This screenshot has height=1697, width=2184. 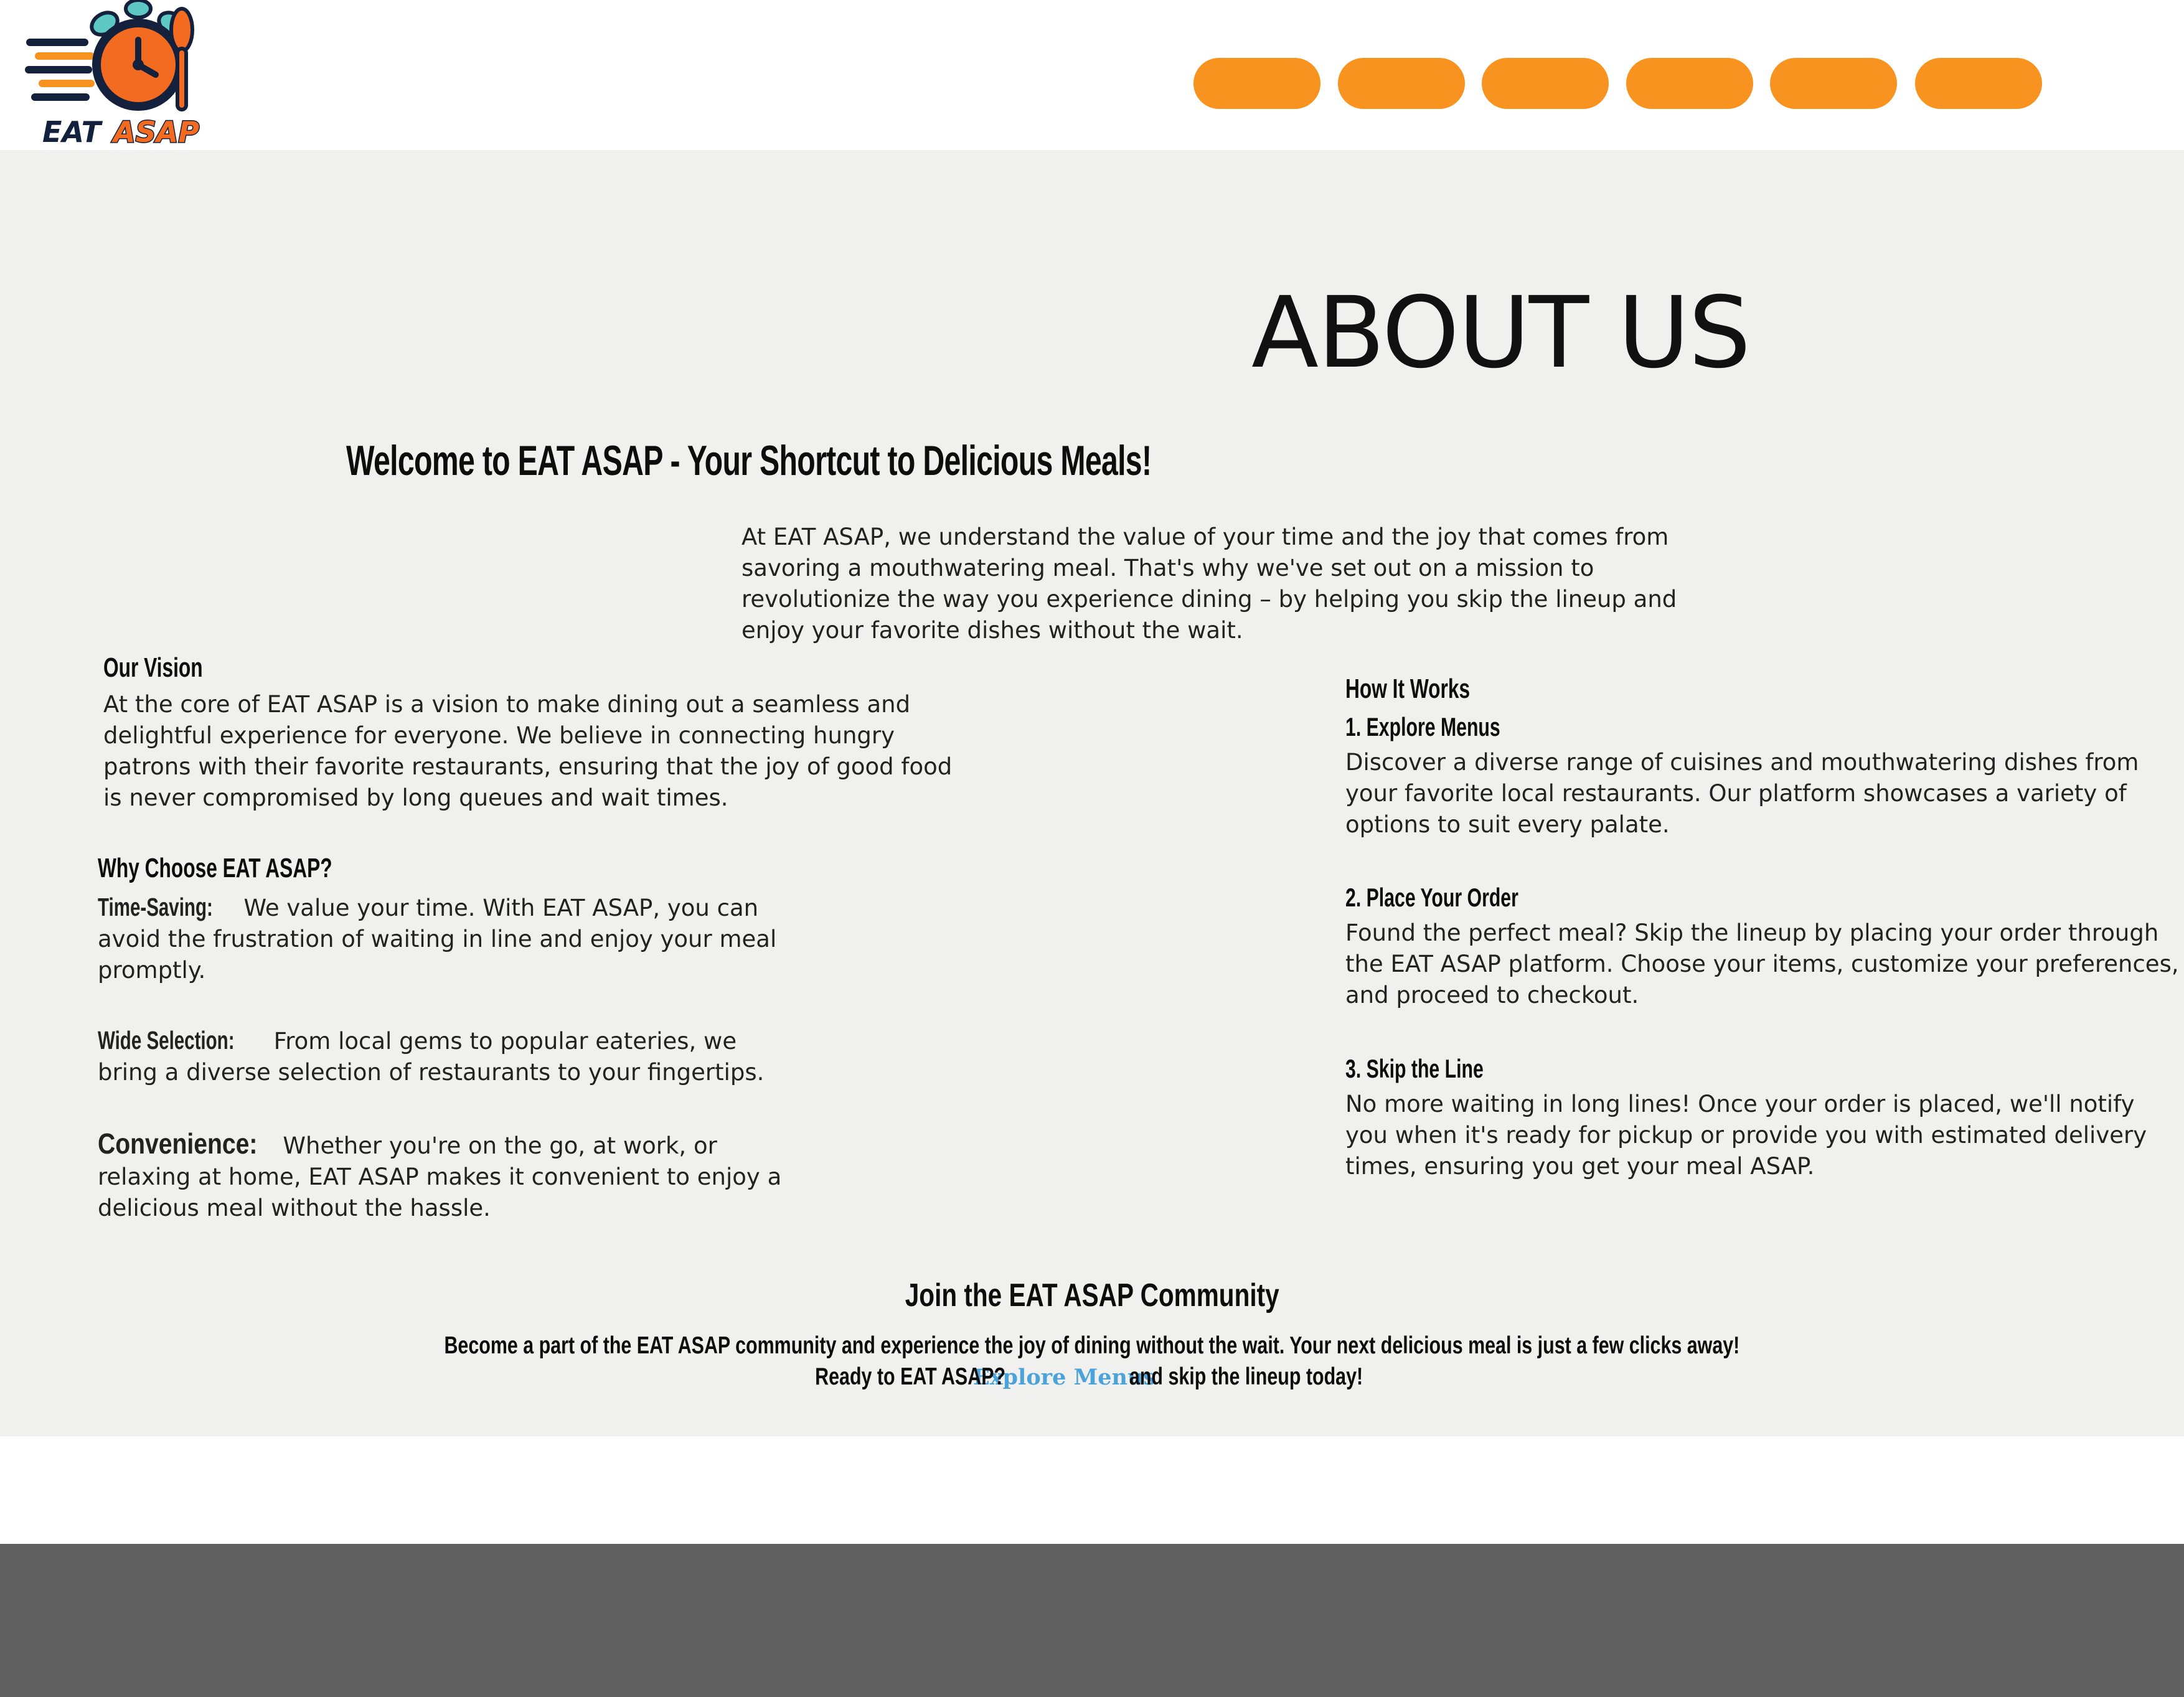 I want to click on site-header: EAT ASAP, so click(x=1092, y=75).